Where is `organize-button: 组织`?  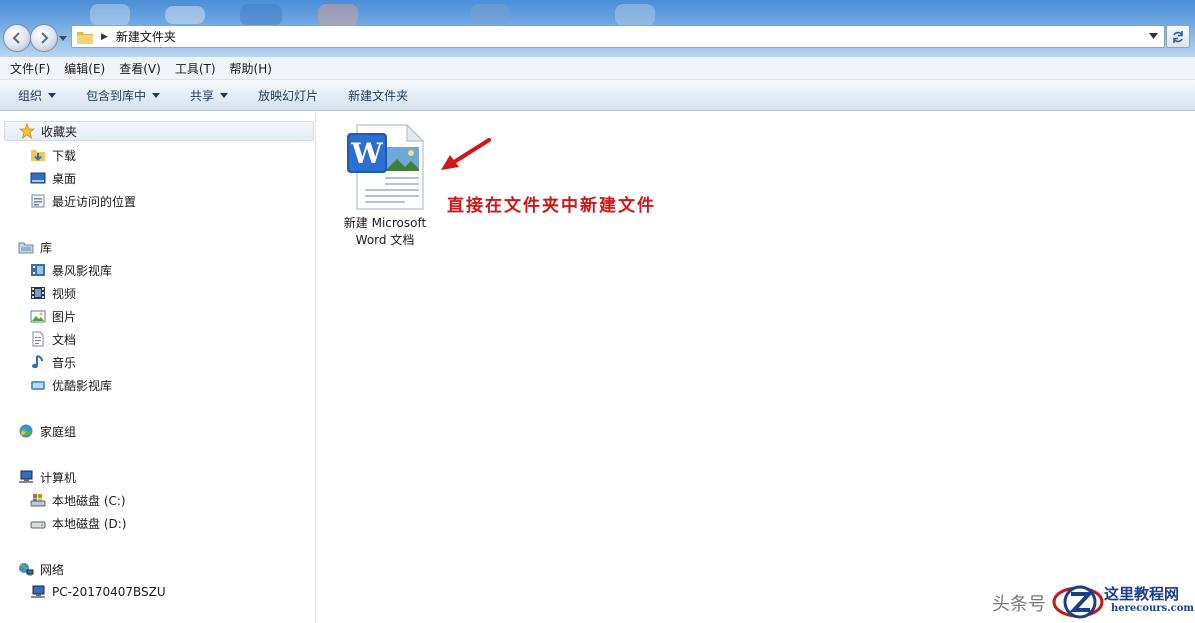
organize-button: 组织 is located at coordinates (28, 95).